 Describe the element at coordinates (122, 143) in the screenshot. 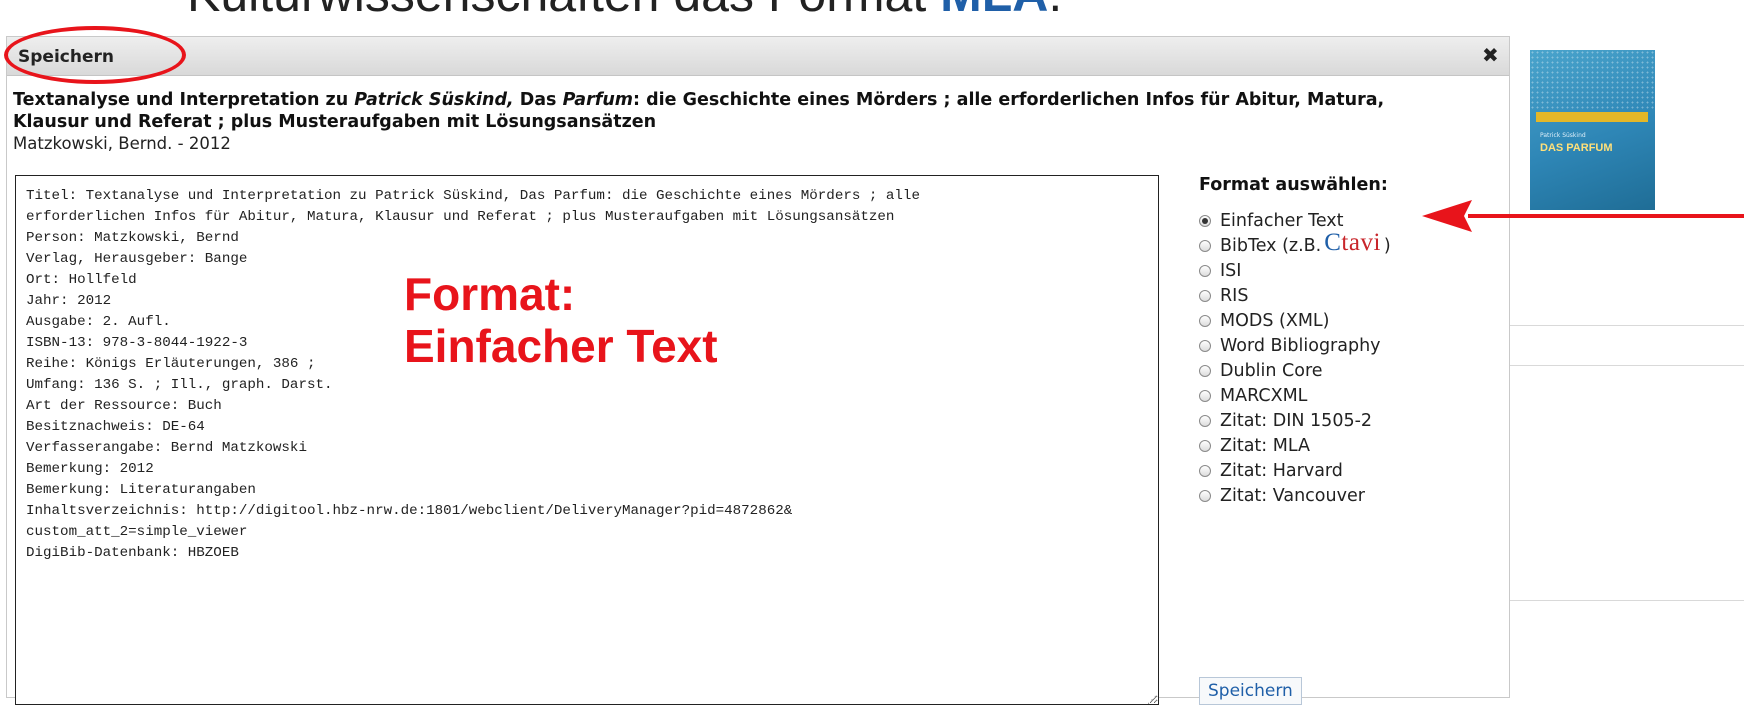

I see `book-author-line: Matzkowski, Bernd. - 2012` at that location.